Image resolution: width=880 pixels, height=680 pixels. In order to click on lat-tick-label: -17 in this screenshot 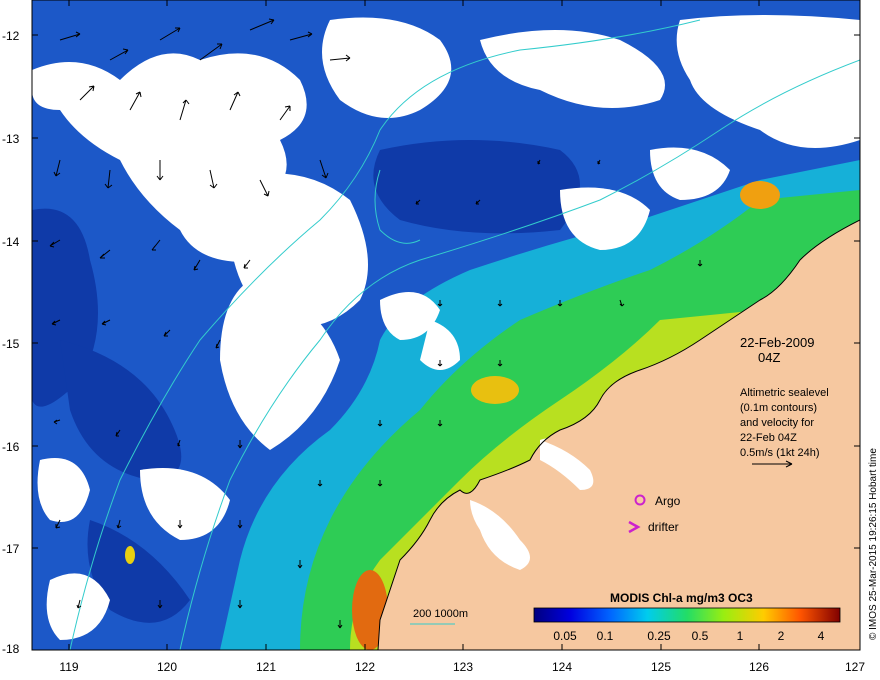, I will do `click(11, 549)`.